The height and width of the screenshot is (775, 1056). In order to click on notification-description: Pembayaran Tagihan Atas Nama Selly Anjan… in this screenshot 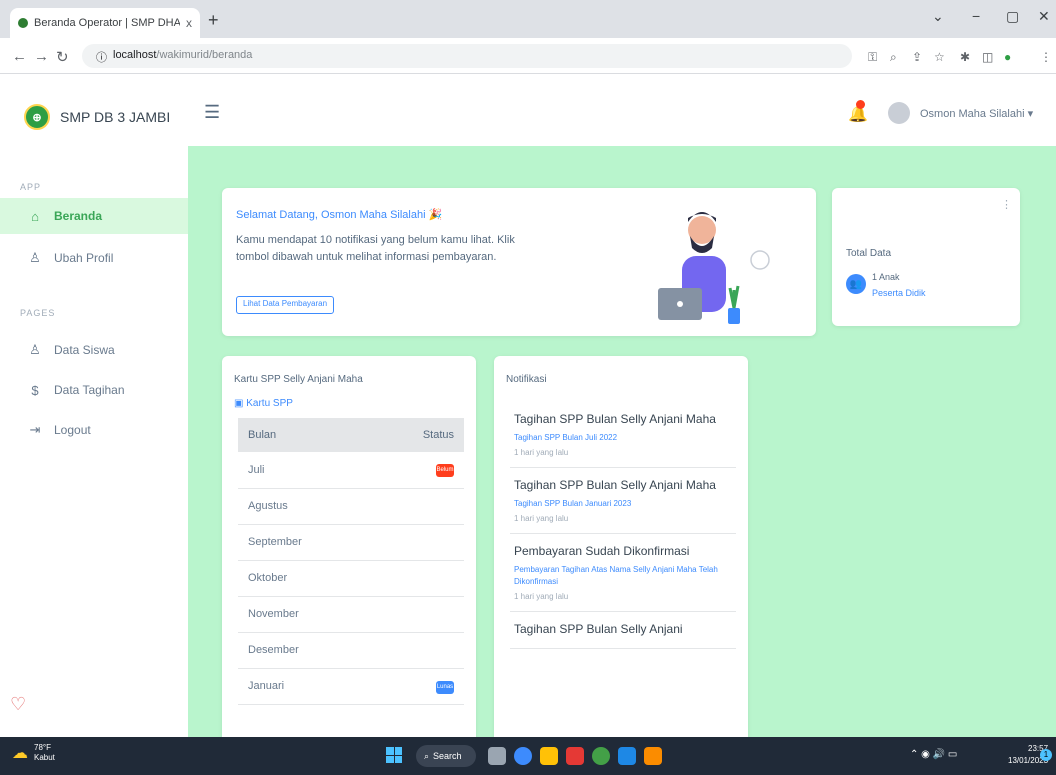, I will do `click(616, 575)`.